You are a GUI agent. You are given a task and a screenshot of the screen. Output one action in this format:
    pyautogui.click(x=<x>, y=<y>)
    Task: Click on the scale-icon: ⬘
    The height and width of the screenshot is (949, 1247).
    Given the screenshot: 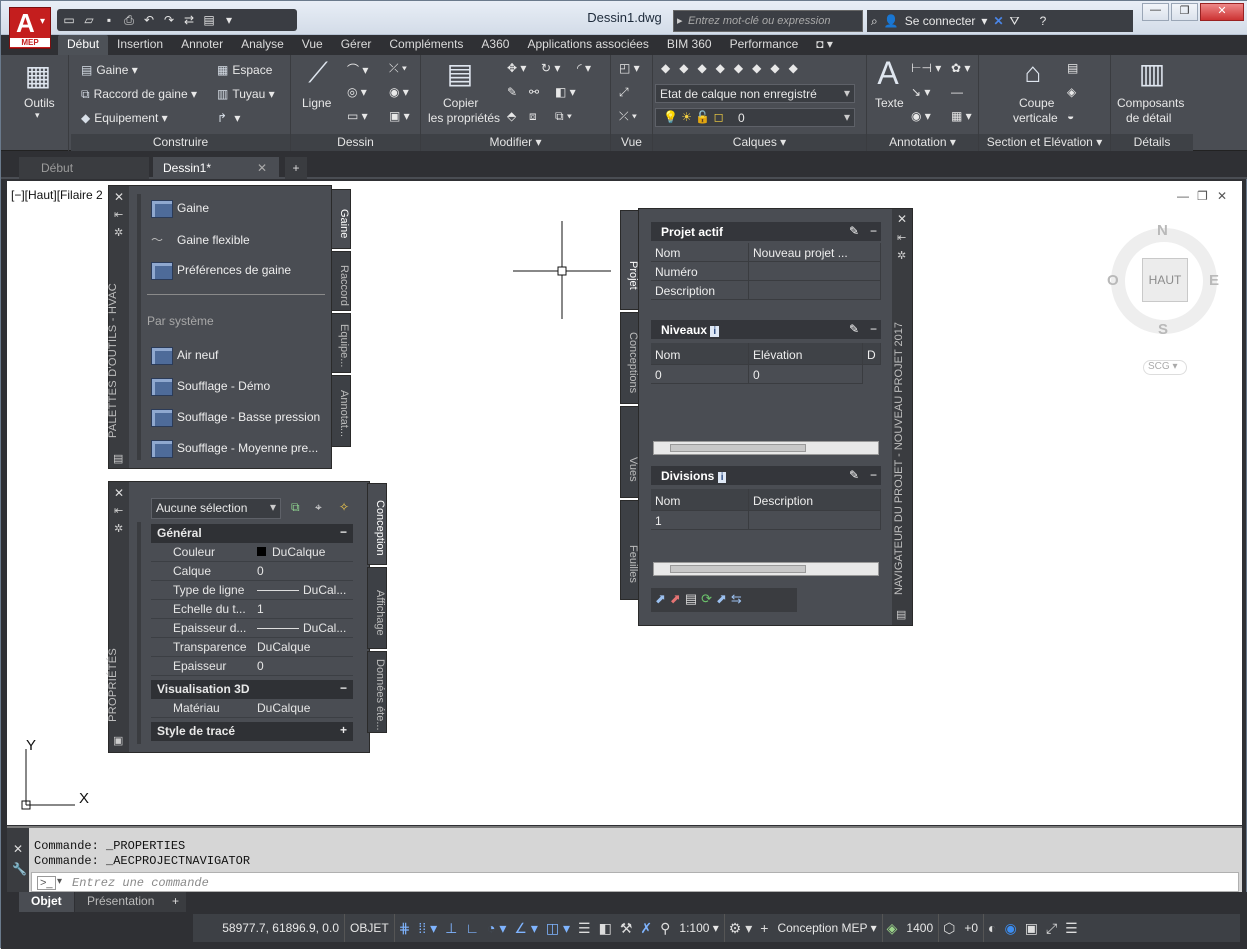 What is the action you would take?
    pyautogui.click(x=511, y=116)
    